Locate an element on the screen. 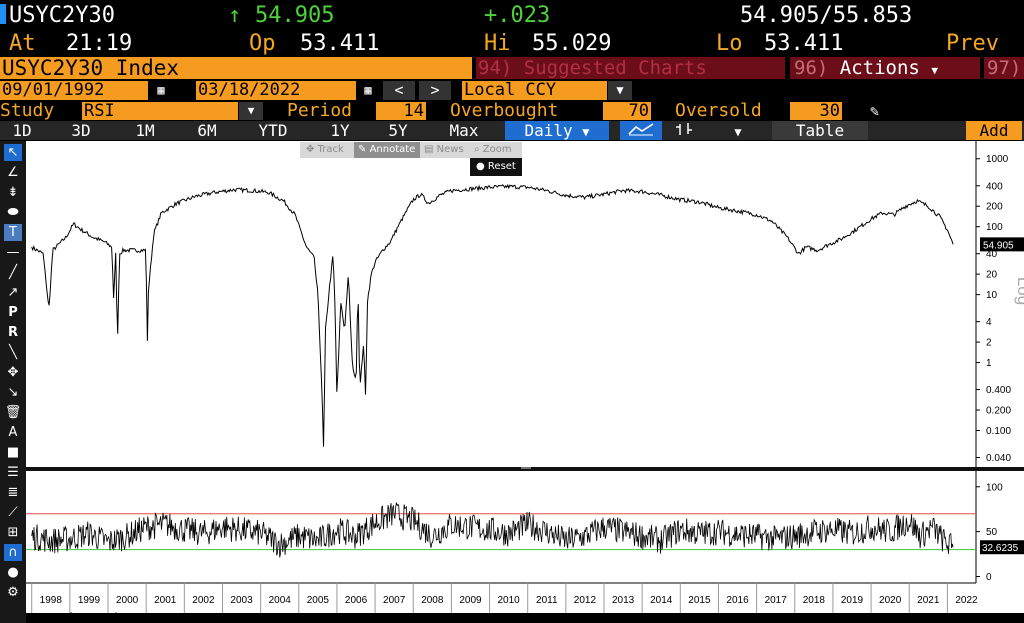 The width and height of the screenshot is (1024, 623). trash-icon: 🗑 is located at coordinates (13, 412).